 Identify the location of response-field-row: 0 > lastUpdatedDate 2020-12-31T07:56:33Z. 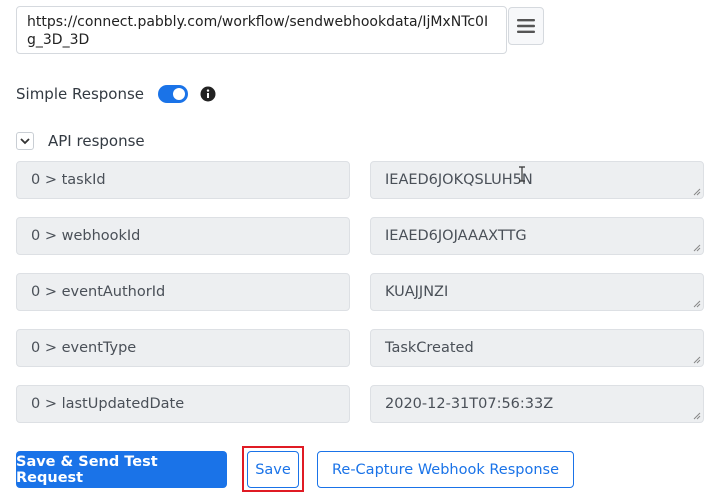
(360, 405).